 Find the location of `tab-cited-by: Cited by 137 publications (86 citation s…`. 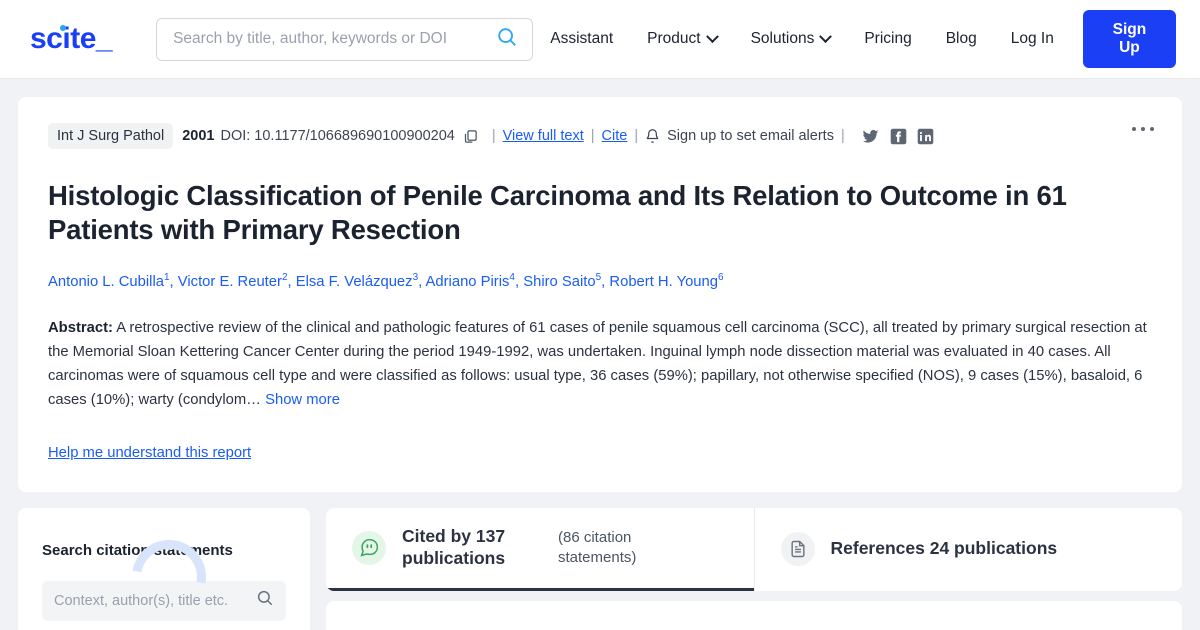

tab-cited-by: Cited by 137 publications (86 citation s… is located at coordinates (540, 549).